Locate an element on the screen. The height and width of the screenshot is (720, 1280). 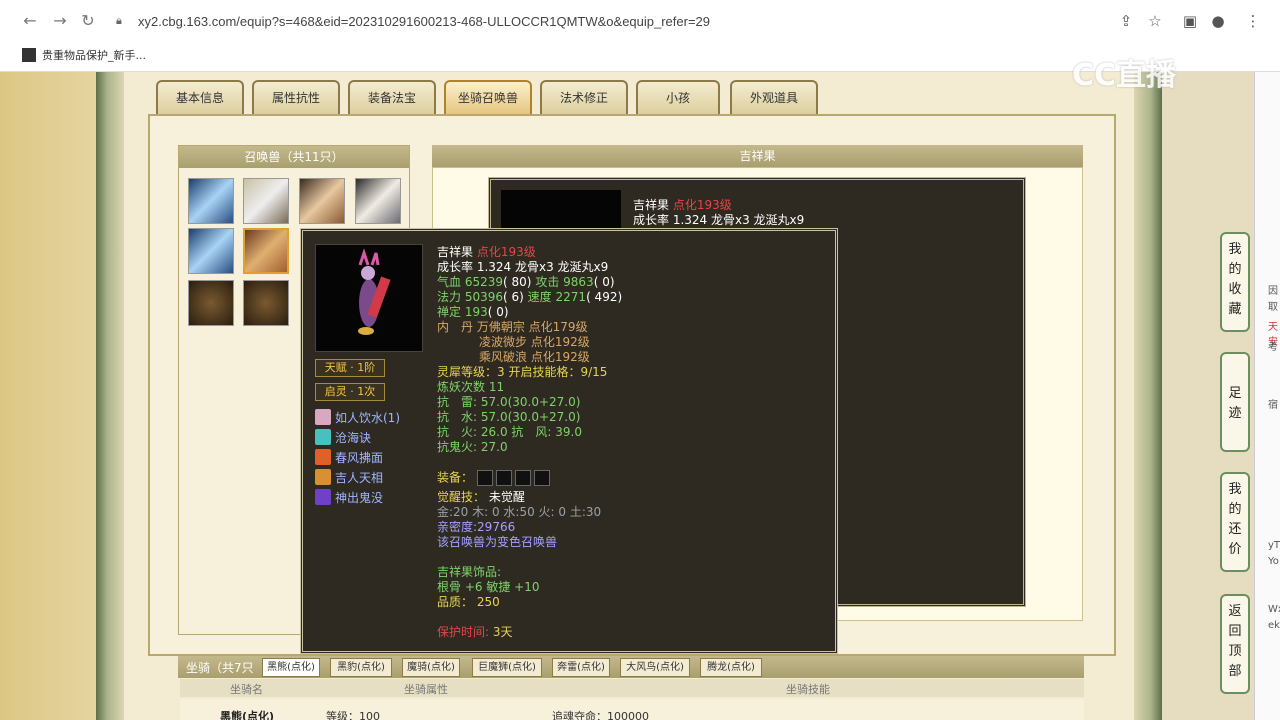
lock-icon: 🔒︎ is located at coordinates (119, 20).